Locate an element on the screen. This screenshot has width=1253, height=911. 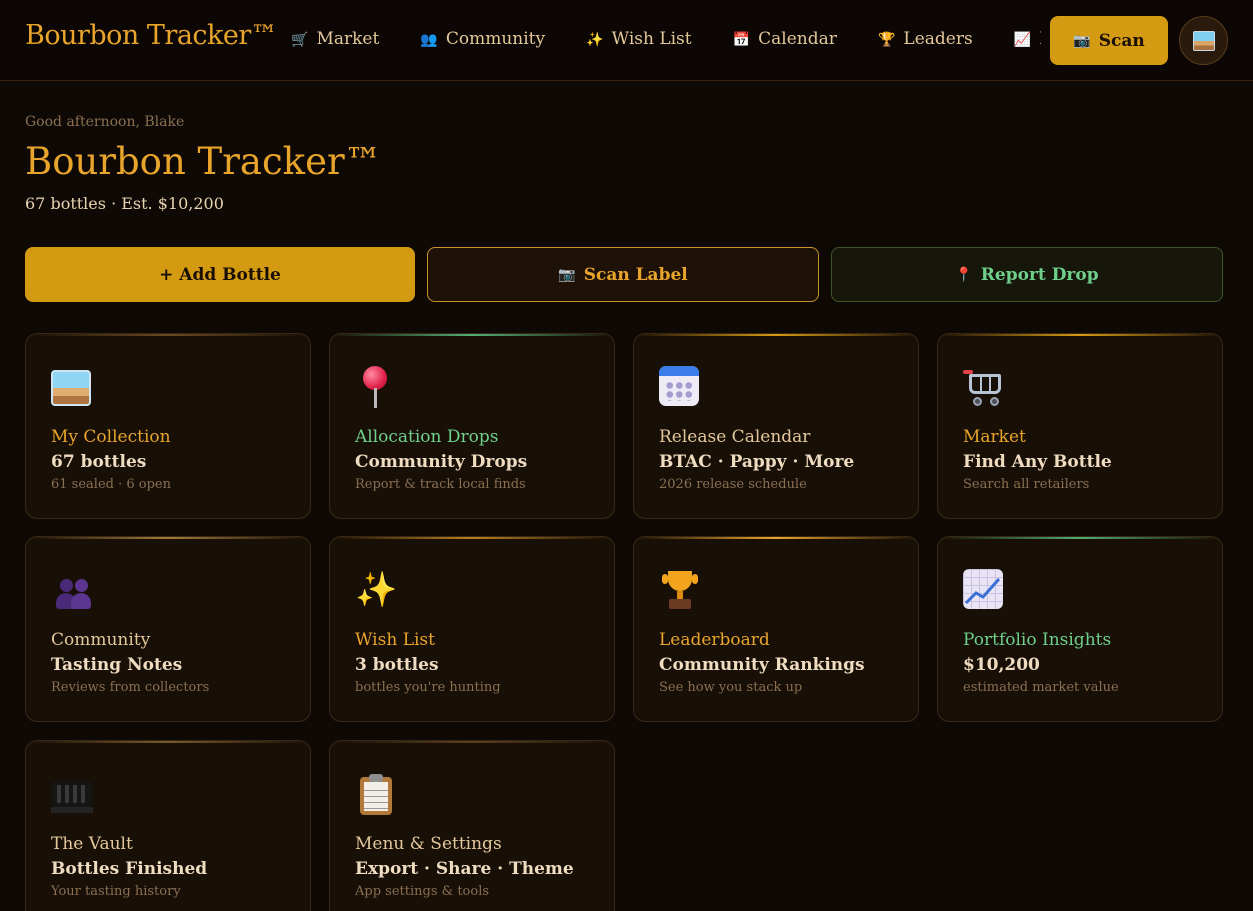
nav-item-wish-list: ✨ Wish List is located at coordinates (638, 39).